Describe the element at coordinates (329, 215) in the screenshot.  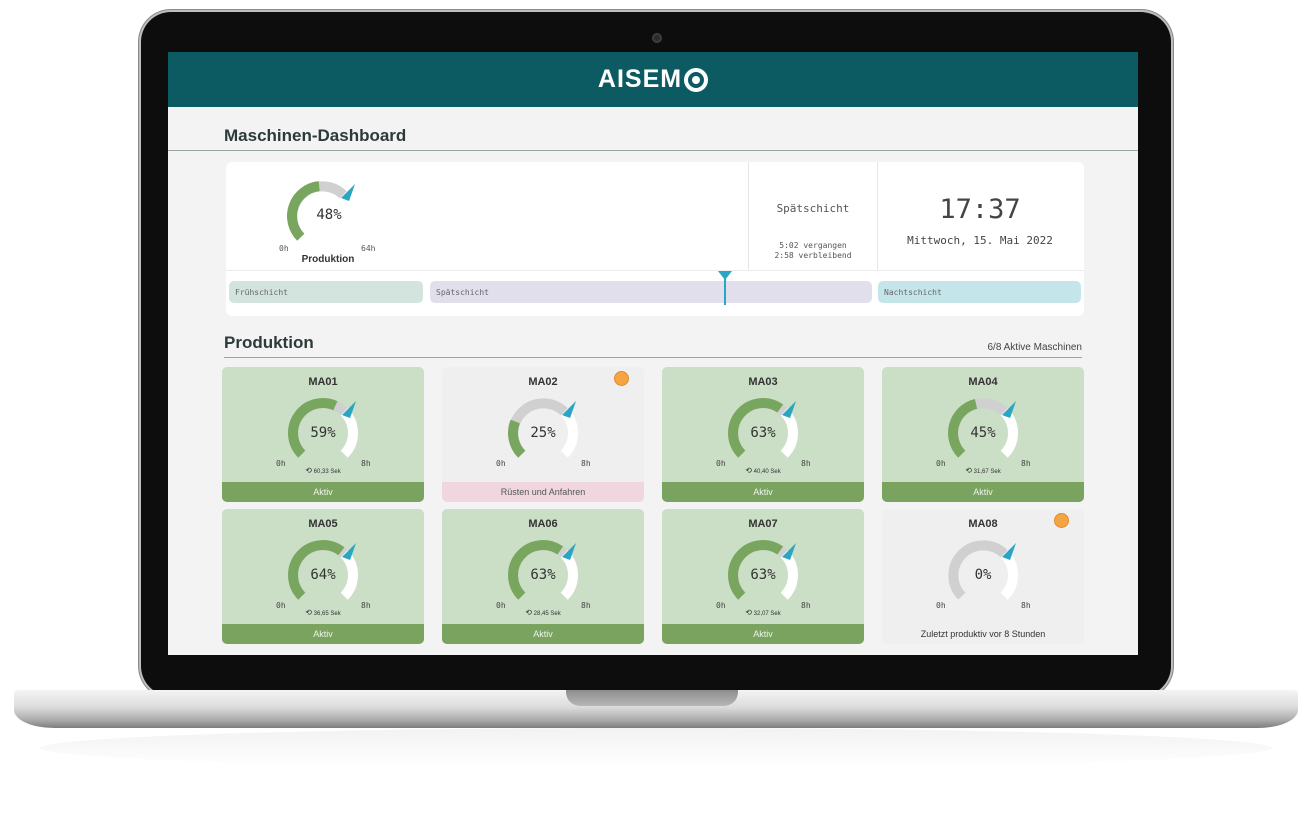
I see `gauge-value: 48%` at that location.